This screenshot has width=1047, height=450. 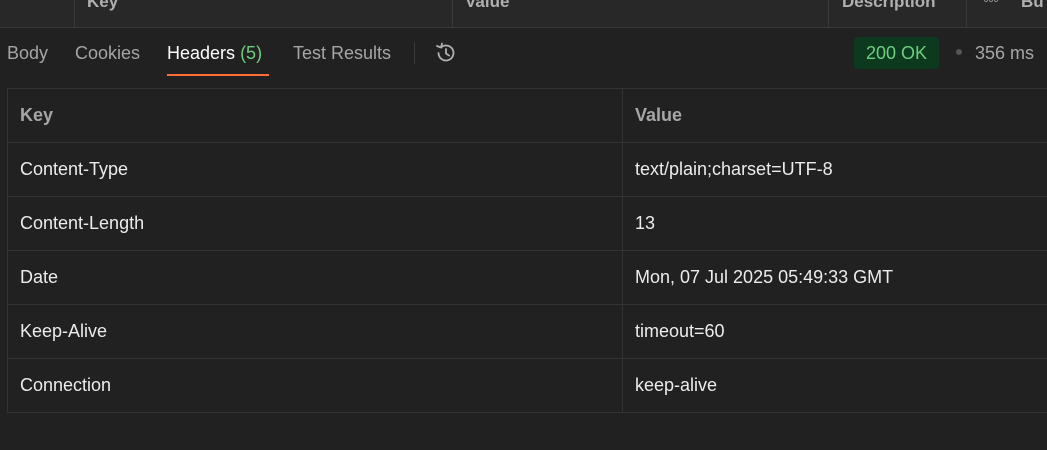 What do you see at coordinates (527, 278) in the screenshot?
I see `table-row: Date Mon, 07 Jul 2025 05:49:33 GMT` at bounding box center [527, 278].